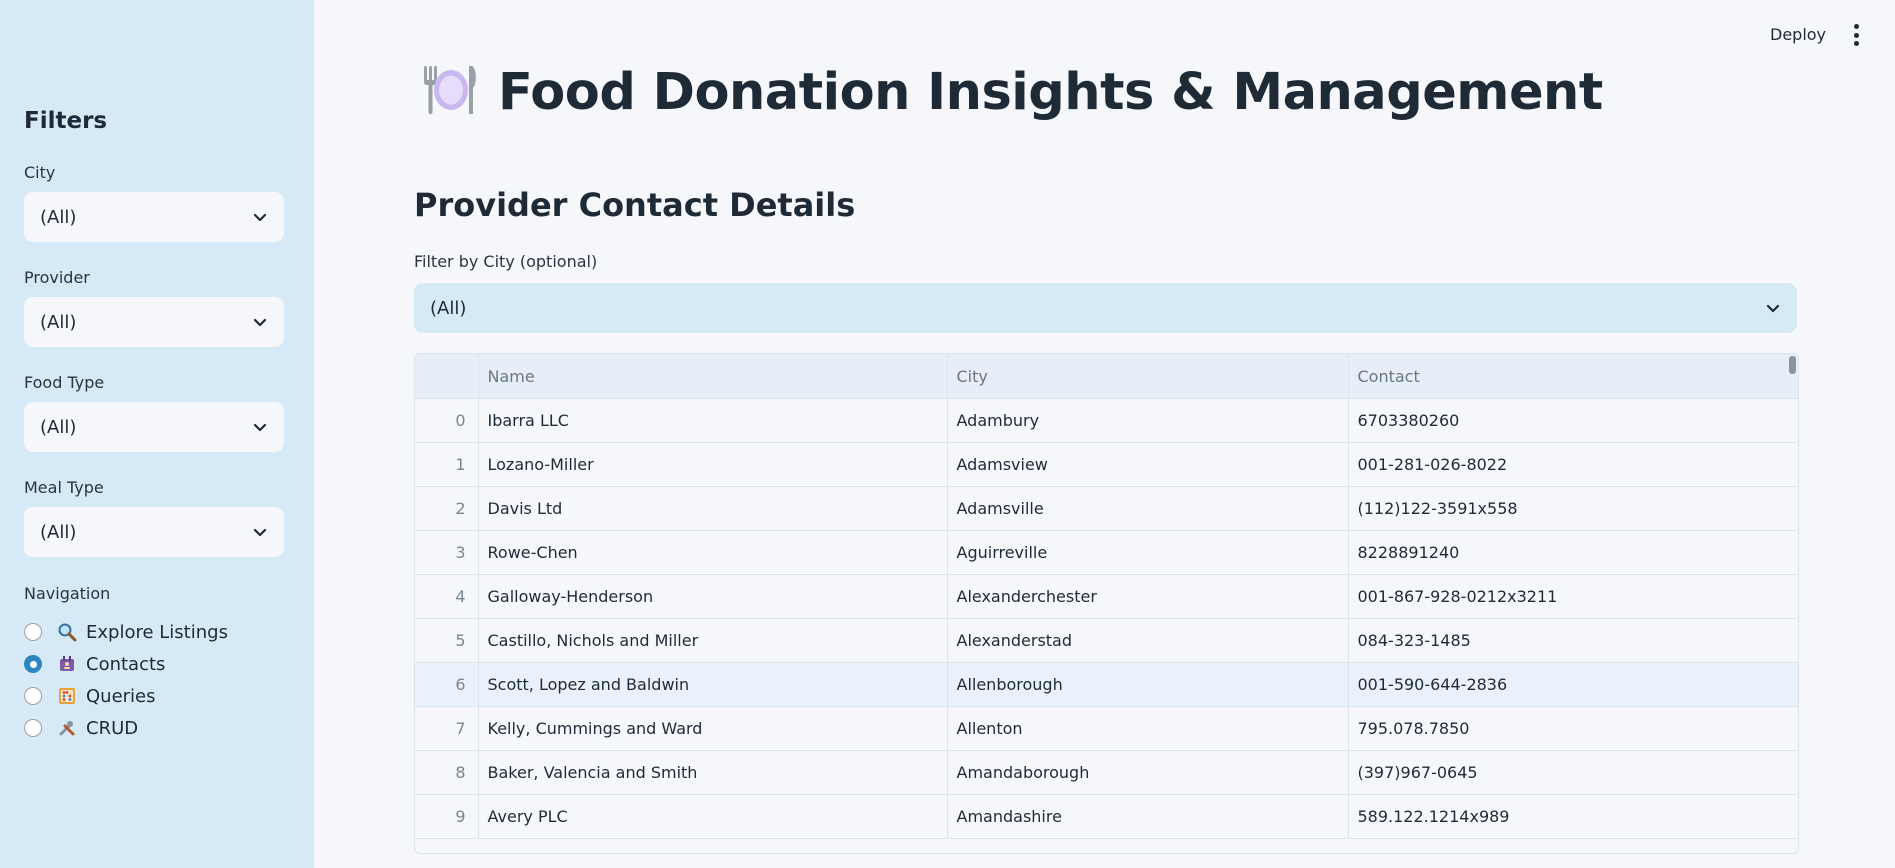  What do you see at coordinates (121, 696) in the screenshot?
I see `nav-item-label: Queries` at bounding box center [121, 696].